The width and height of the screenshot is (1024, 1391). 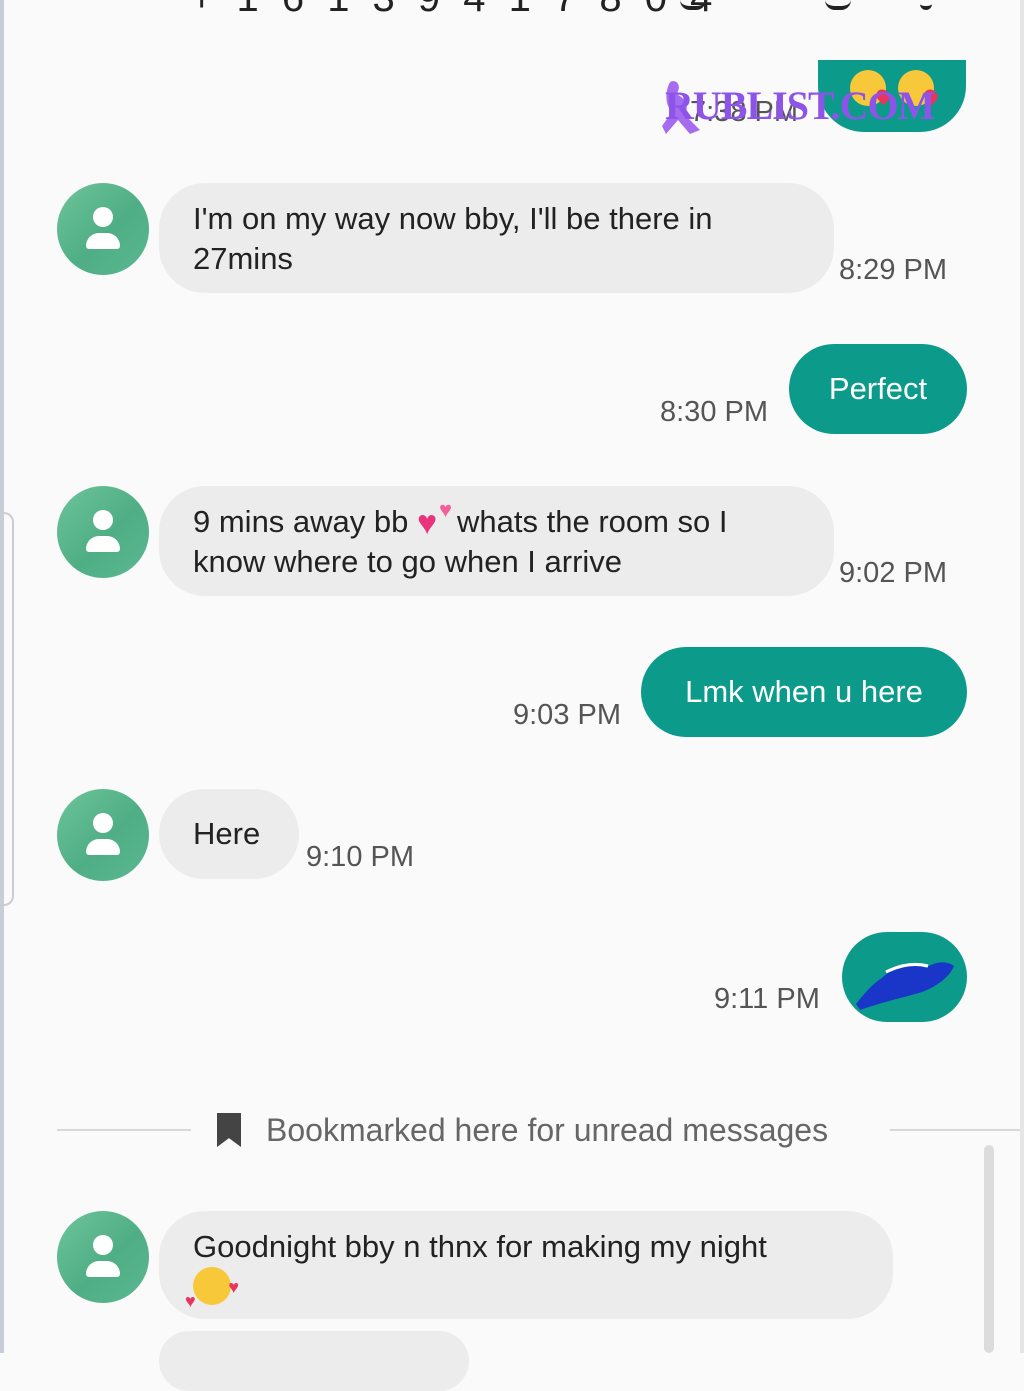 I want to click on incoming-message-bubble: Goodnight bby n thnx for making my night, so click(x=526, y=1266).